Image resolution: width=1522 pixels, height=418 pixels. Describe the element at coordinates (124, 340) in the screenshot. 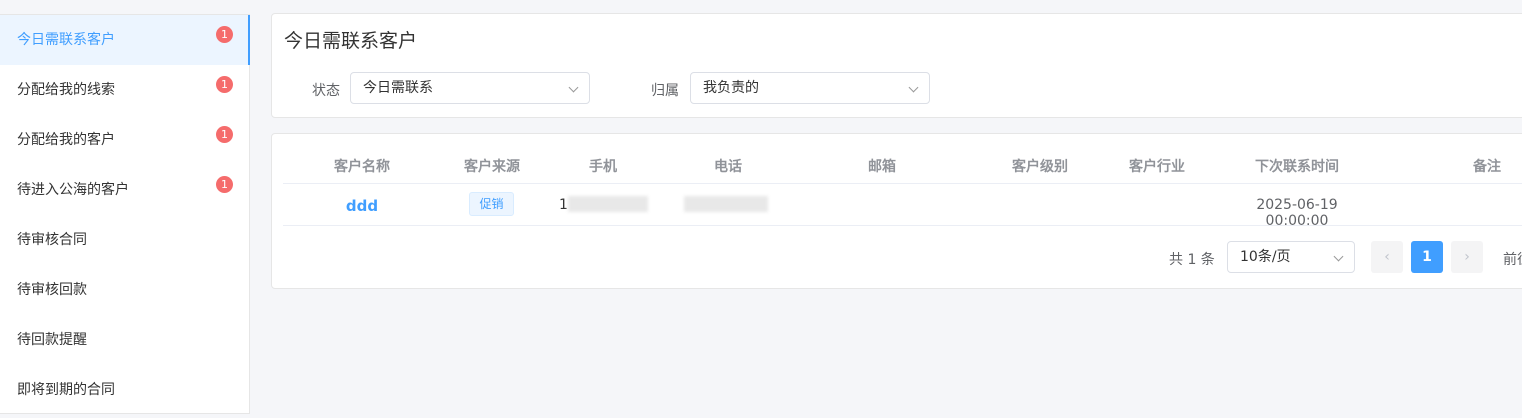

I see `sidebar-item-payment-reminder: 待回款提醒` at that location.